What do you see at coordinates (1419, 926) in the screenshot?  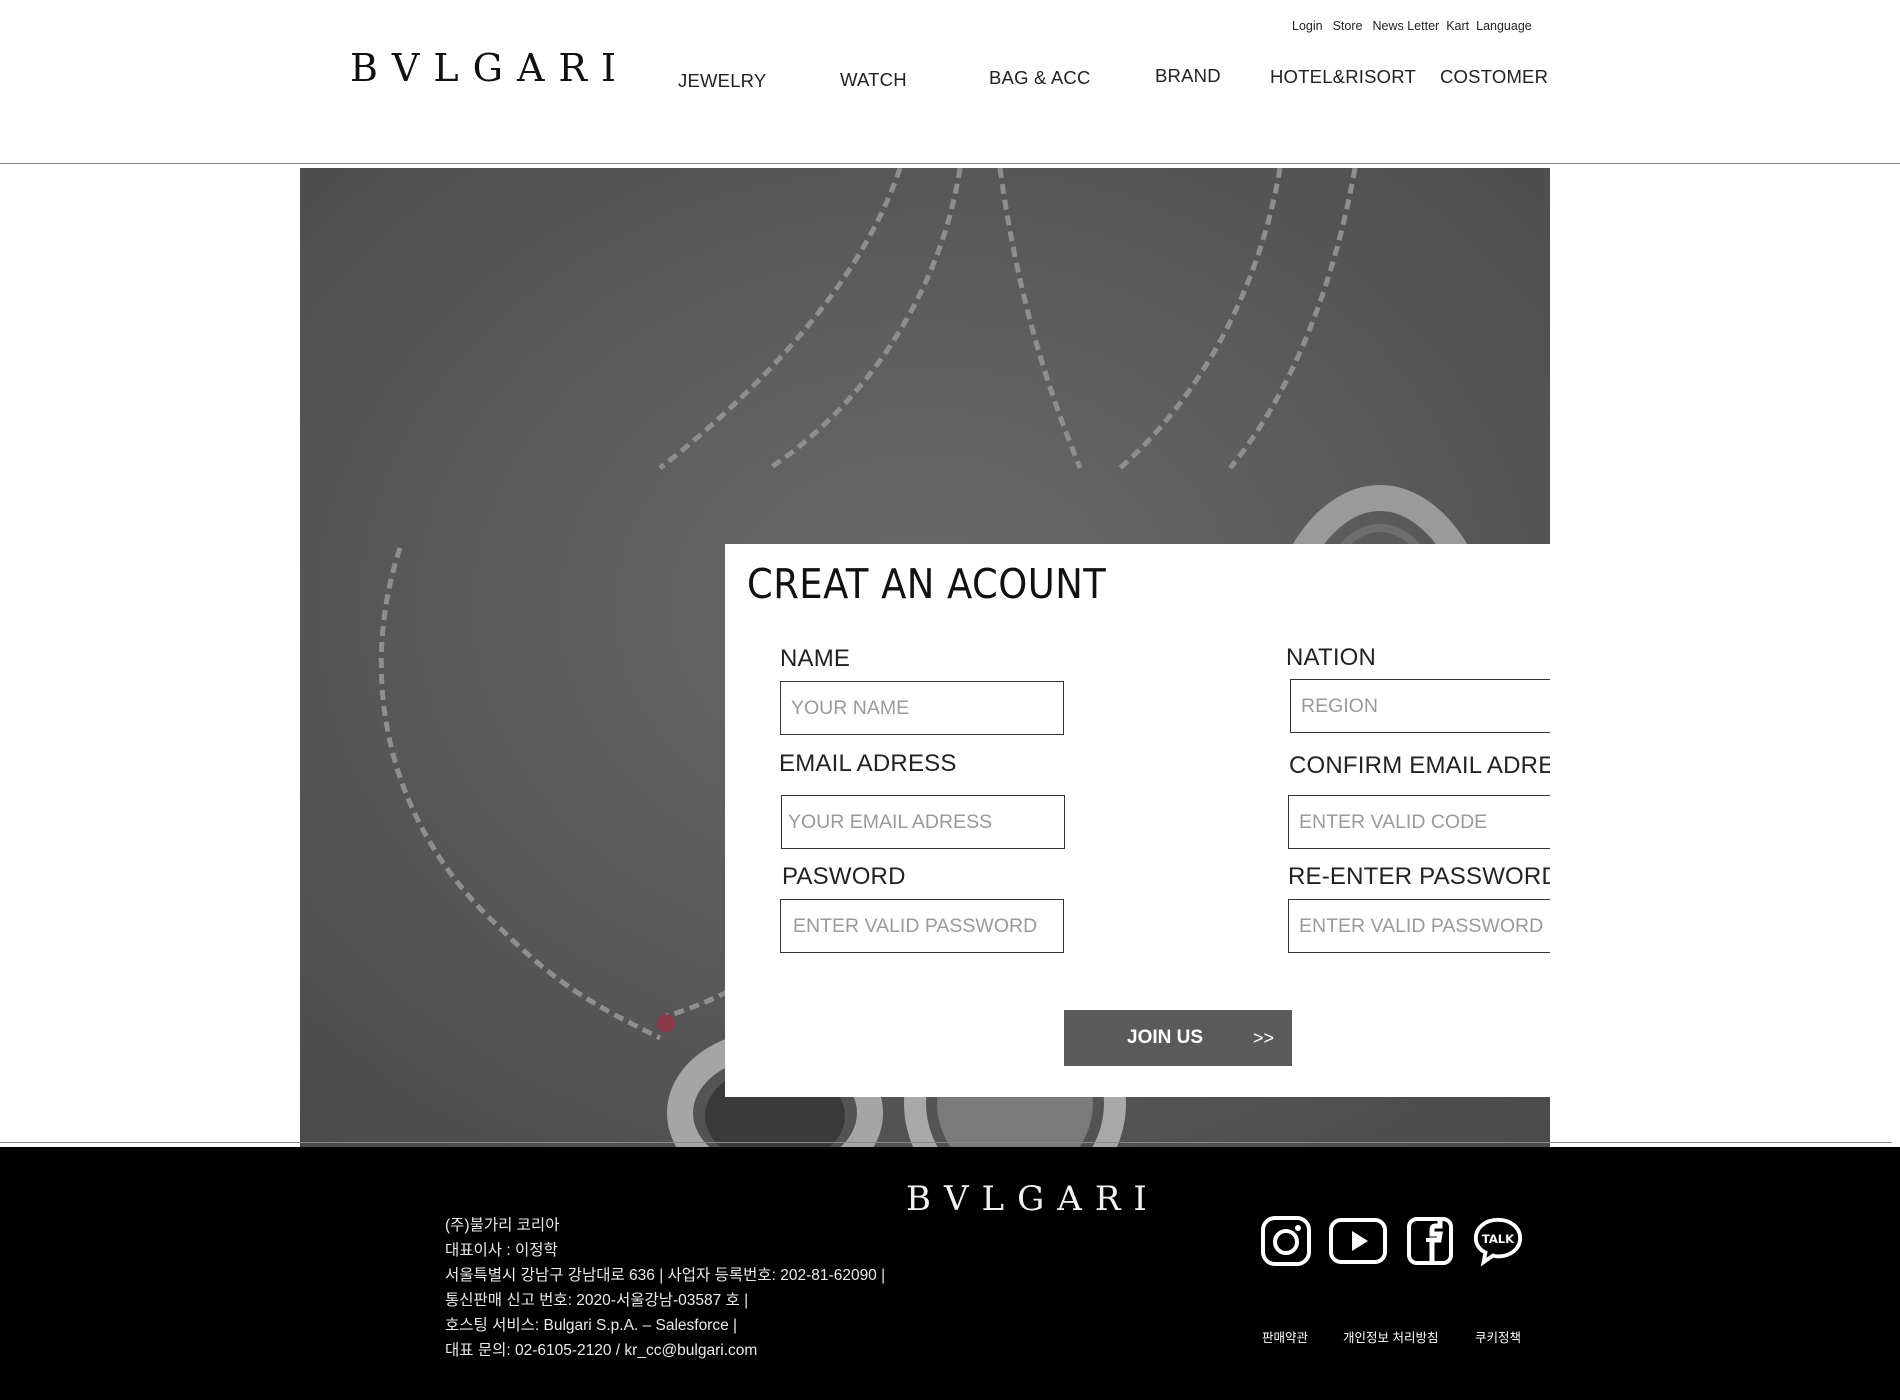 I see `reenter-password-input` at bounding box center [1419, 926].